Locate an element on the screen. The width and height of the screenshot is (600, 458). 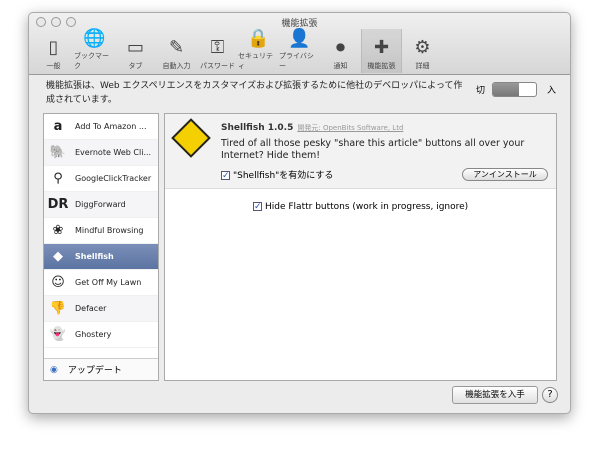
extension-list-label: Defacer is located at coordinates (91, 308).